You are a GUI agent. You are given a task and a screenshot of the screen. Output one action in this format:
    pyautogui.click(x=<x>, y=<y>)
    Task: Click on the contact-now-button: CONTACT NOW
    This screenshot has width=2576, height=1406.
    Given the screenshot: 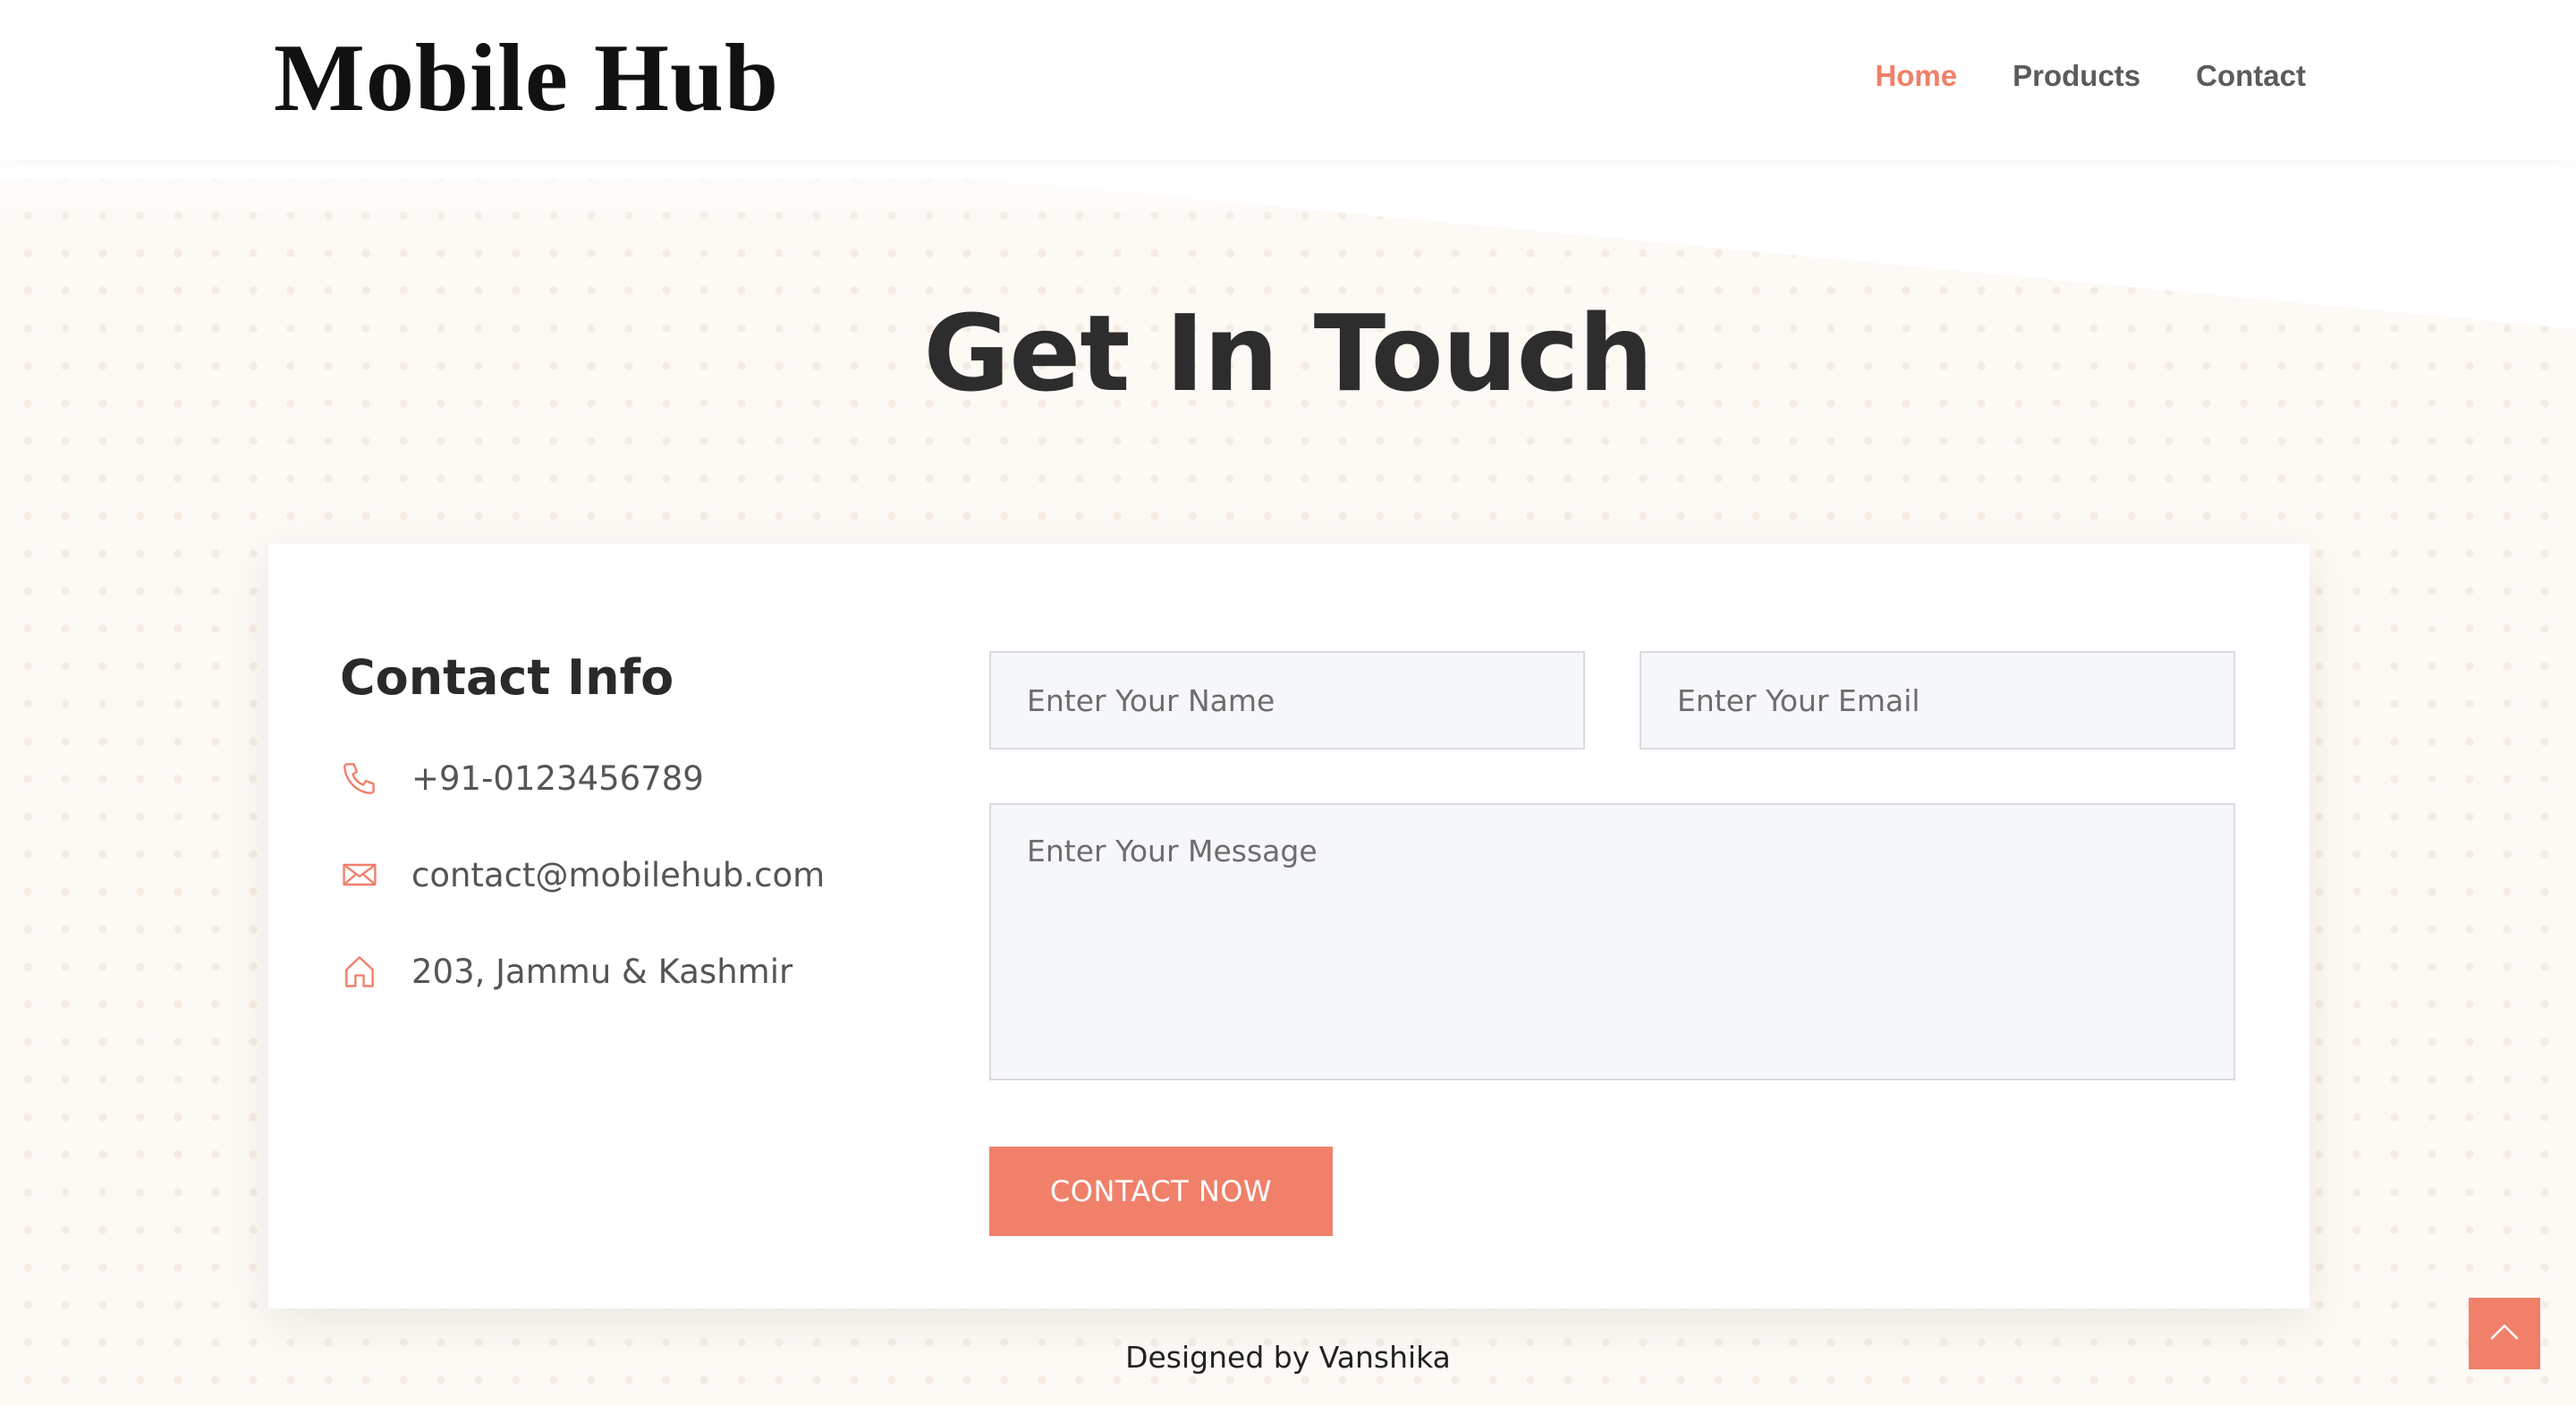 What is the action you would take?
    pyautogui.click(x=1161, y=1192)
    